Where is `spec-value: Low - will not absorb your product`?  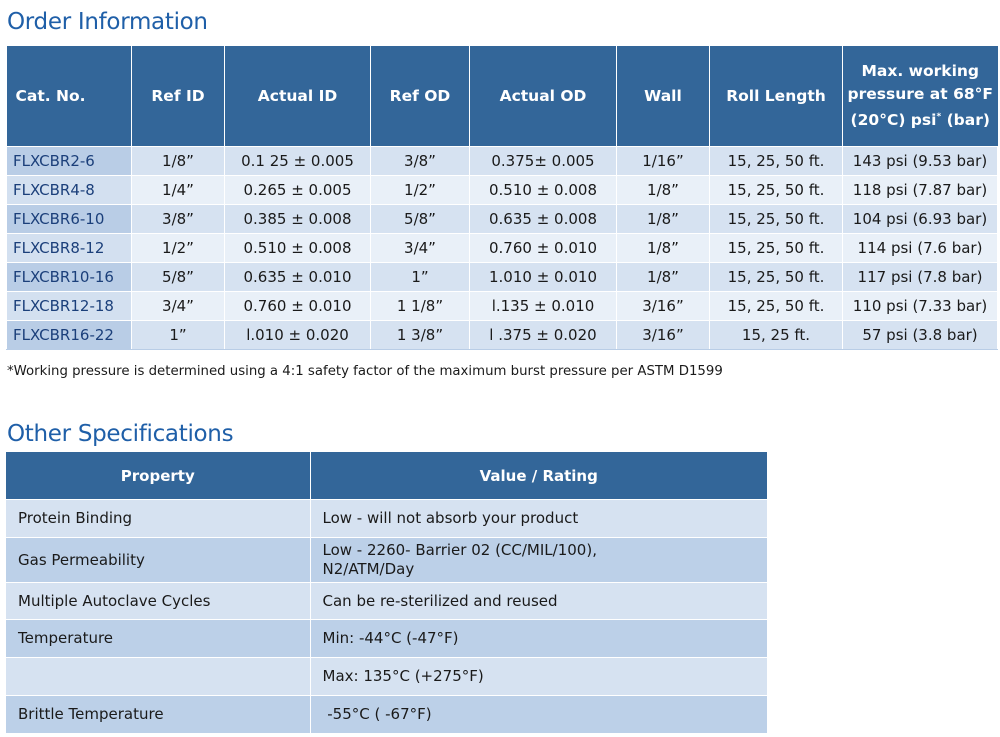 spec-value: Low - will not absorb your product is located at coordinates (538, 518).